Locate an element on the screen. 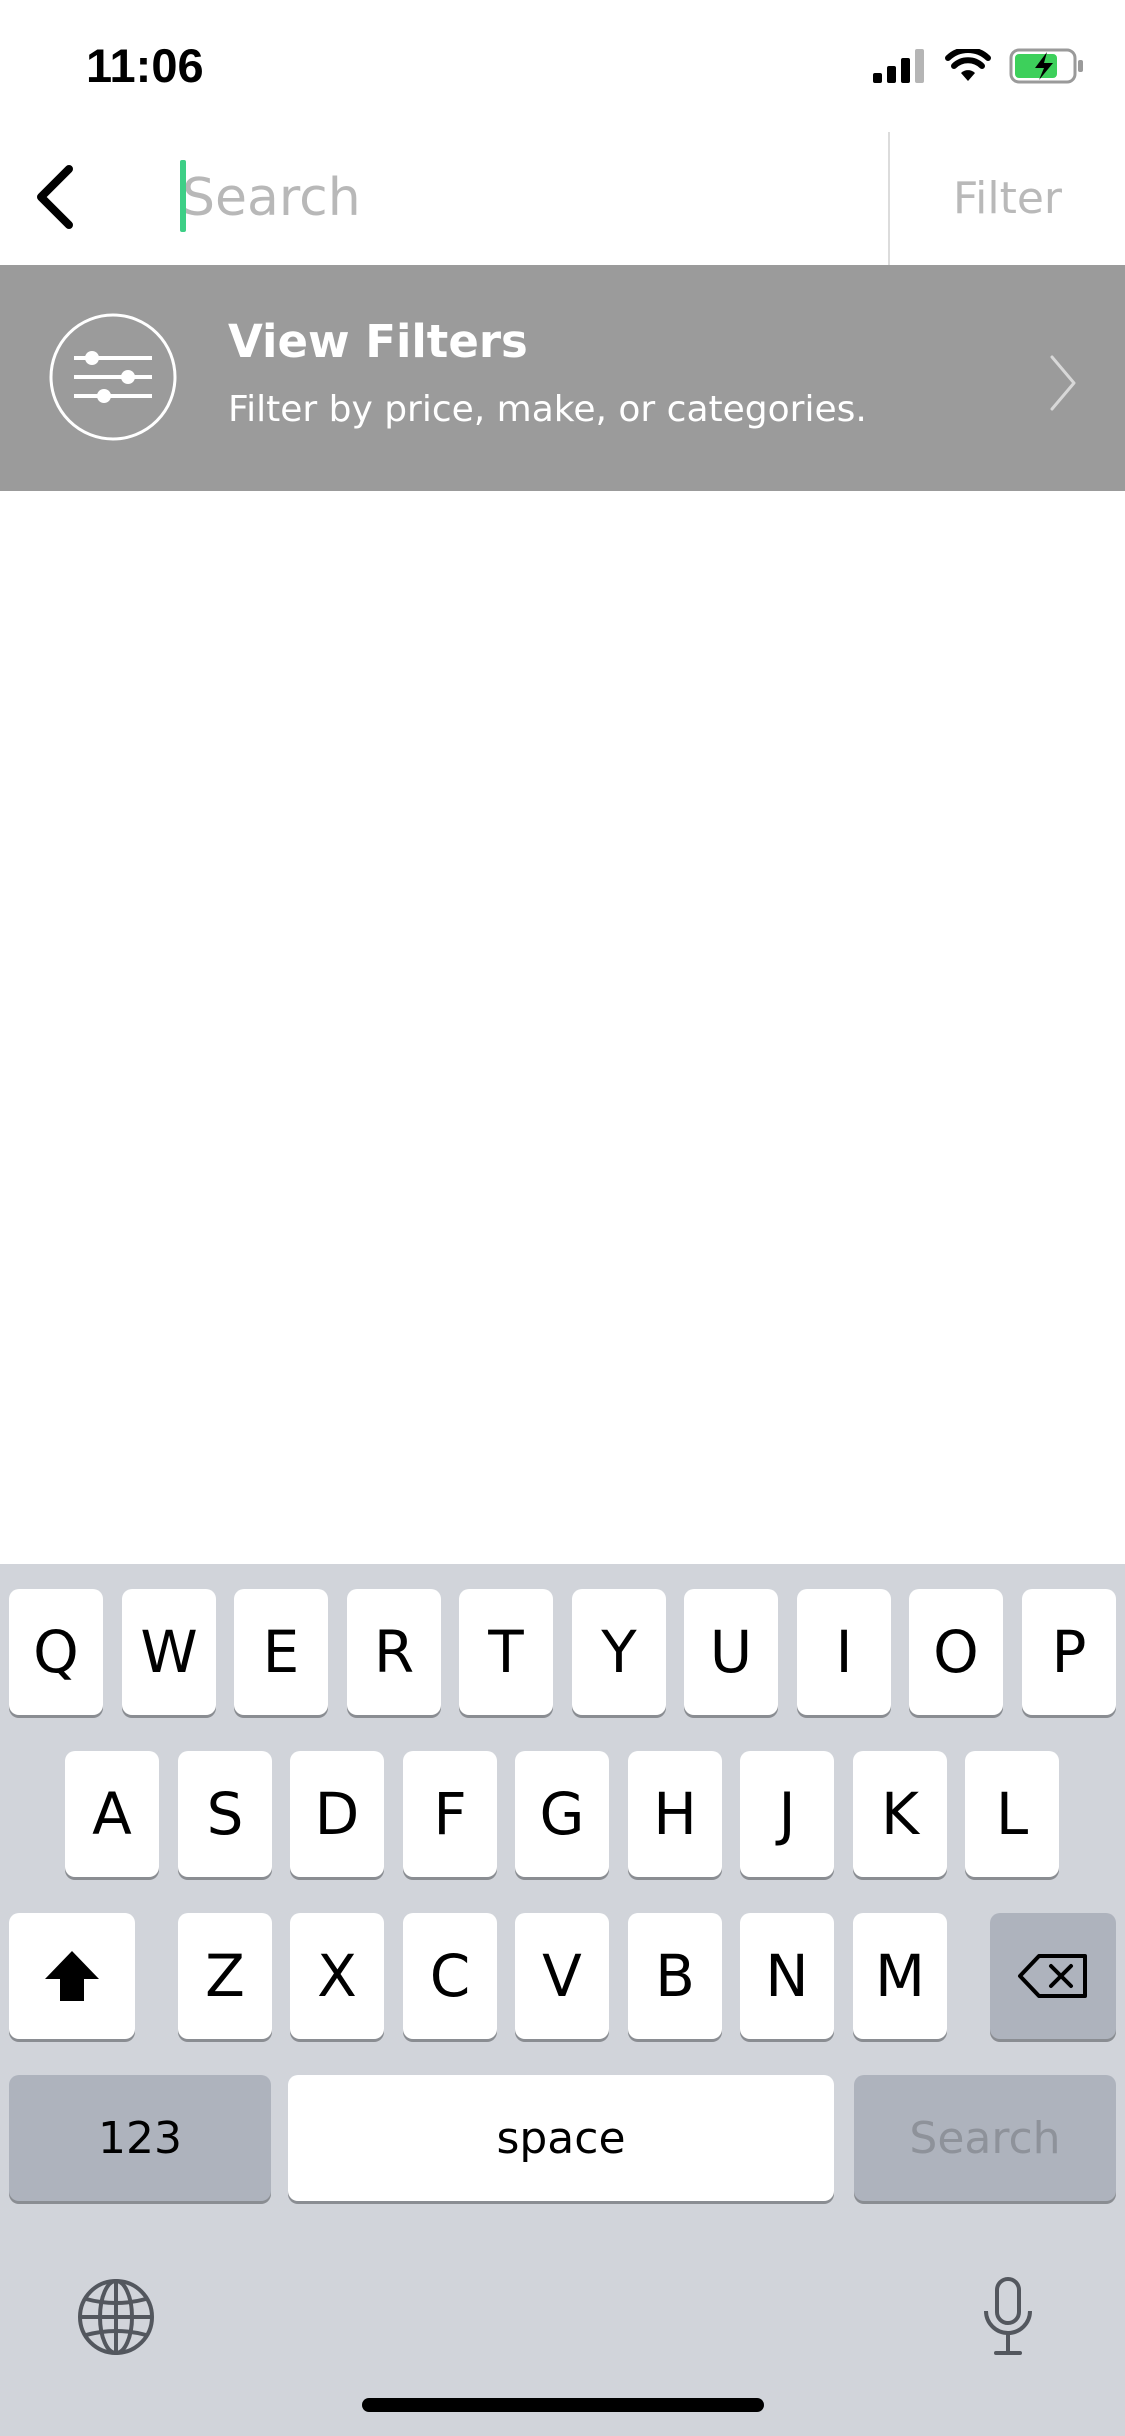 The image size is (1125, 2436). key-t: T is located at coordinates (506, 1652).